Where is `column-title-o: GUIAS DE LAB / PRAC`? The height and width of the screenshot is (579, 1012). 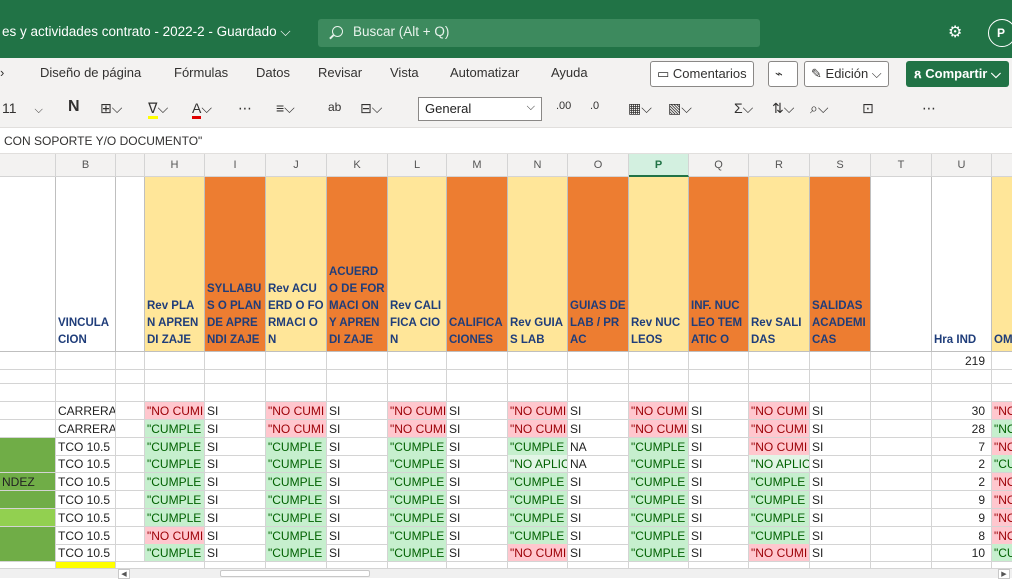 column-title-o: GUIAS DE LAB / PRAC is located at coordinates (598, 264).